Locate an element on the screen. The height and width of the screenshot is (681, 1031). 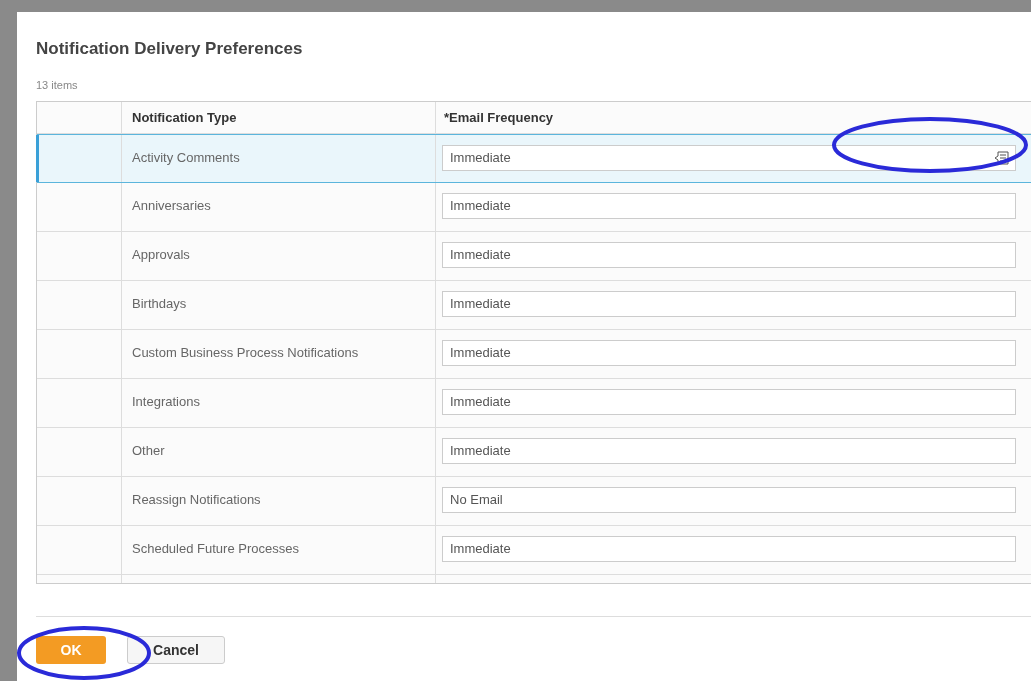
cancel-button: Cancel is located at coordinates (176, 650).